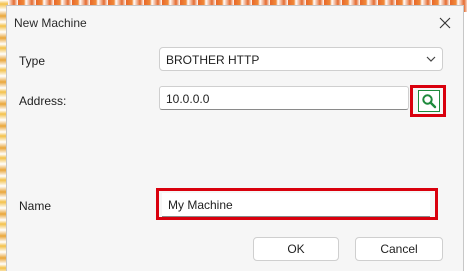 This screenshot has height=271, width=467. I want to click on name-highlight: My Machine, so click(297, 204).